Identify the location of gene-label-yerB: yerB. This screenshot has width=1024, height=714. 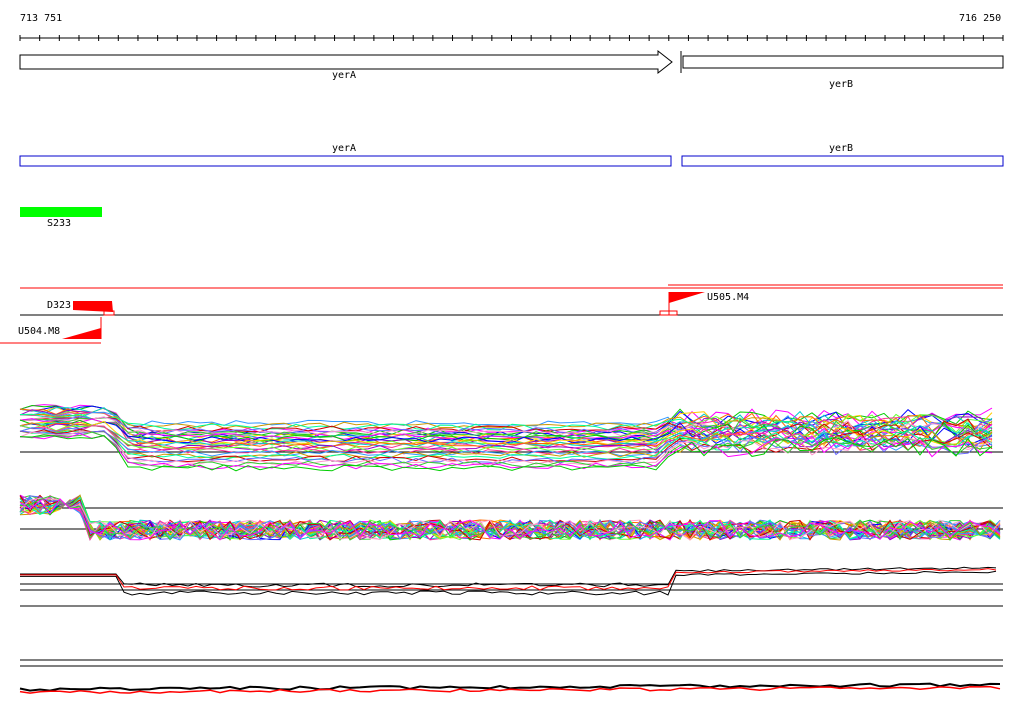
(841, 84).